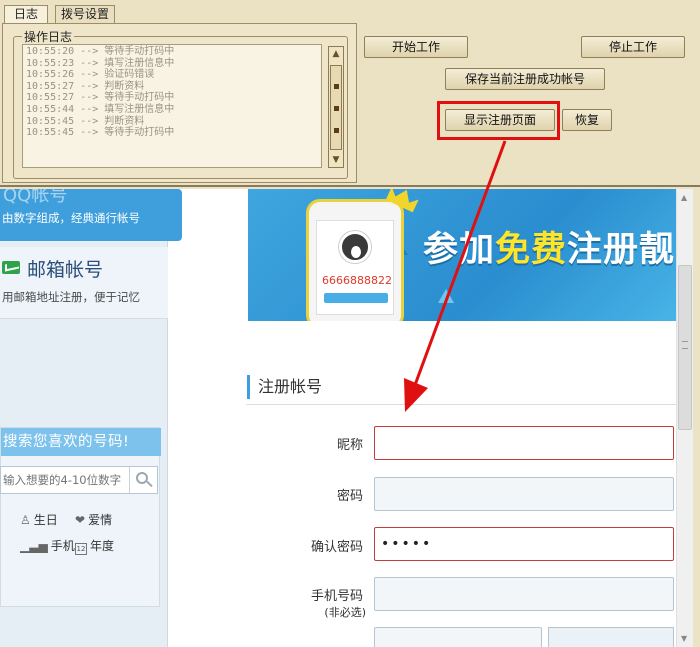  What do you see at coordinates (345, 612) in the screenshot?
I see `phone-optional-note: (非必选)` at bounding box center [345, 612].